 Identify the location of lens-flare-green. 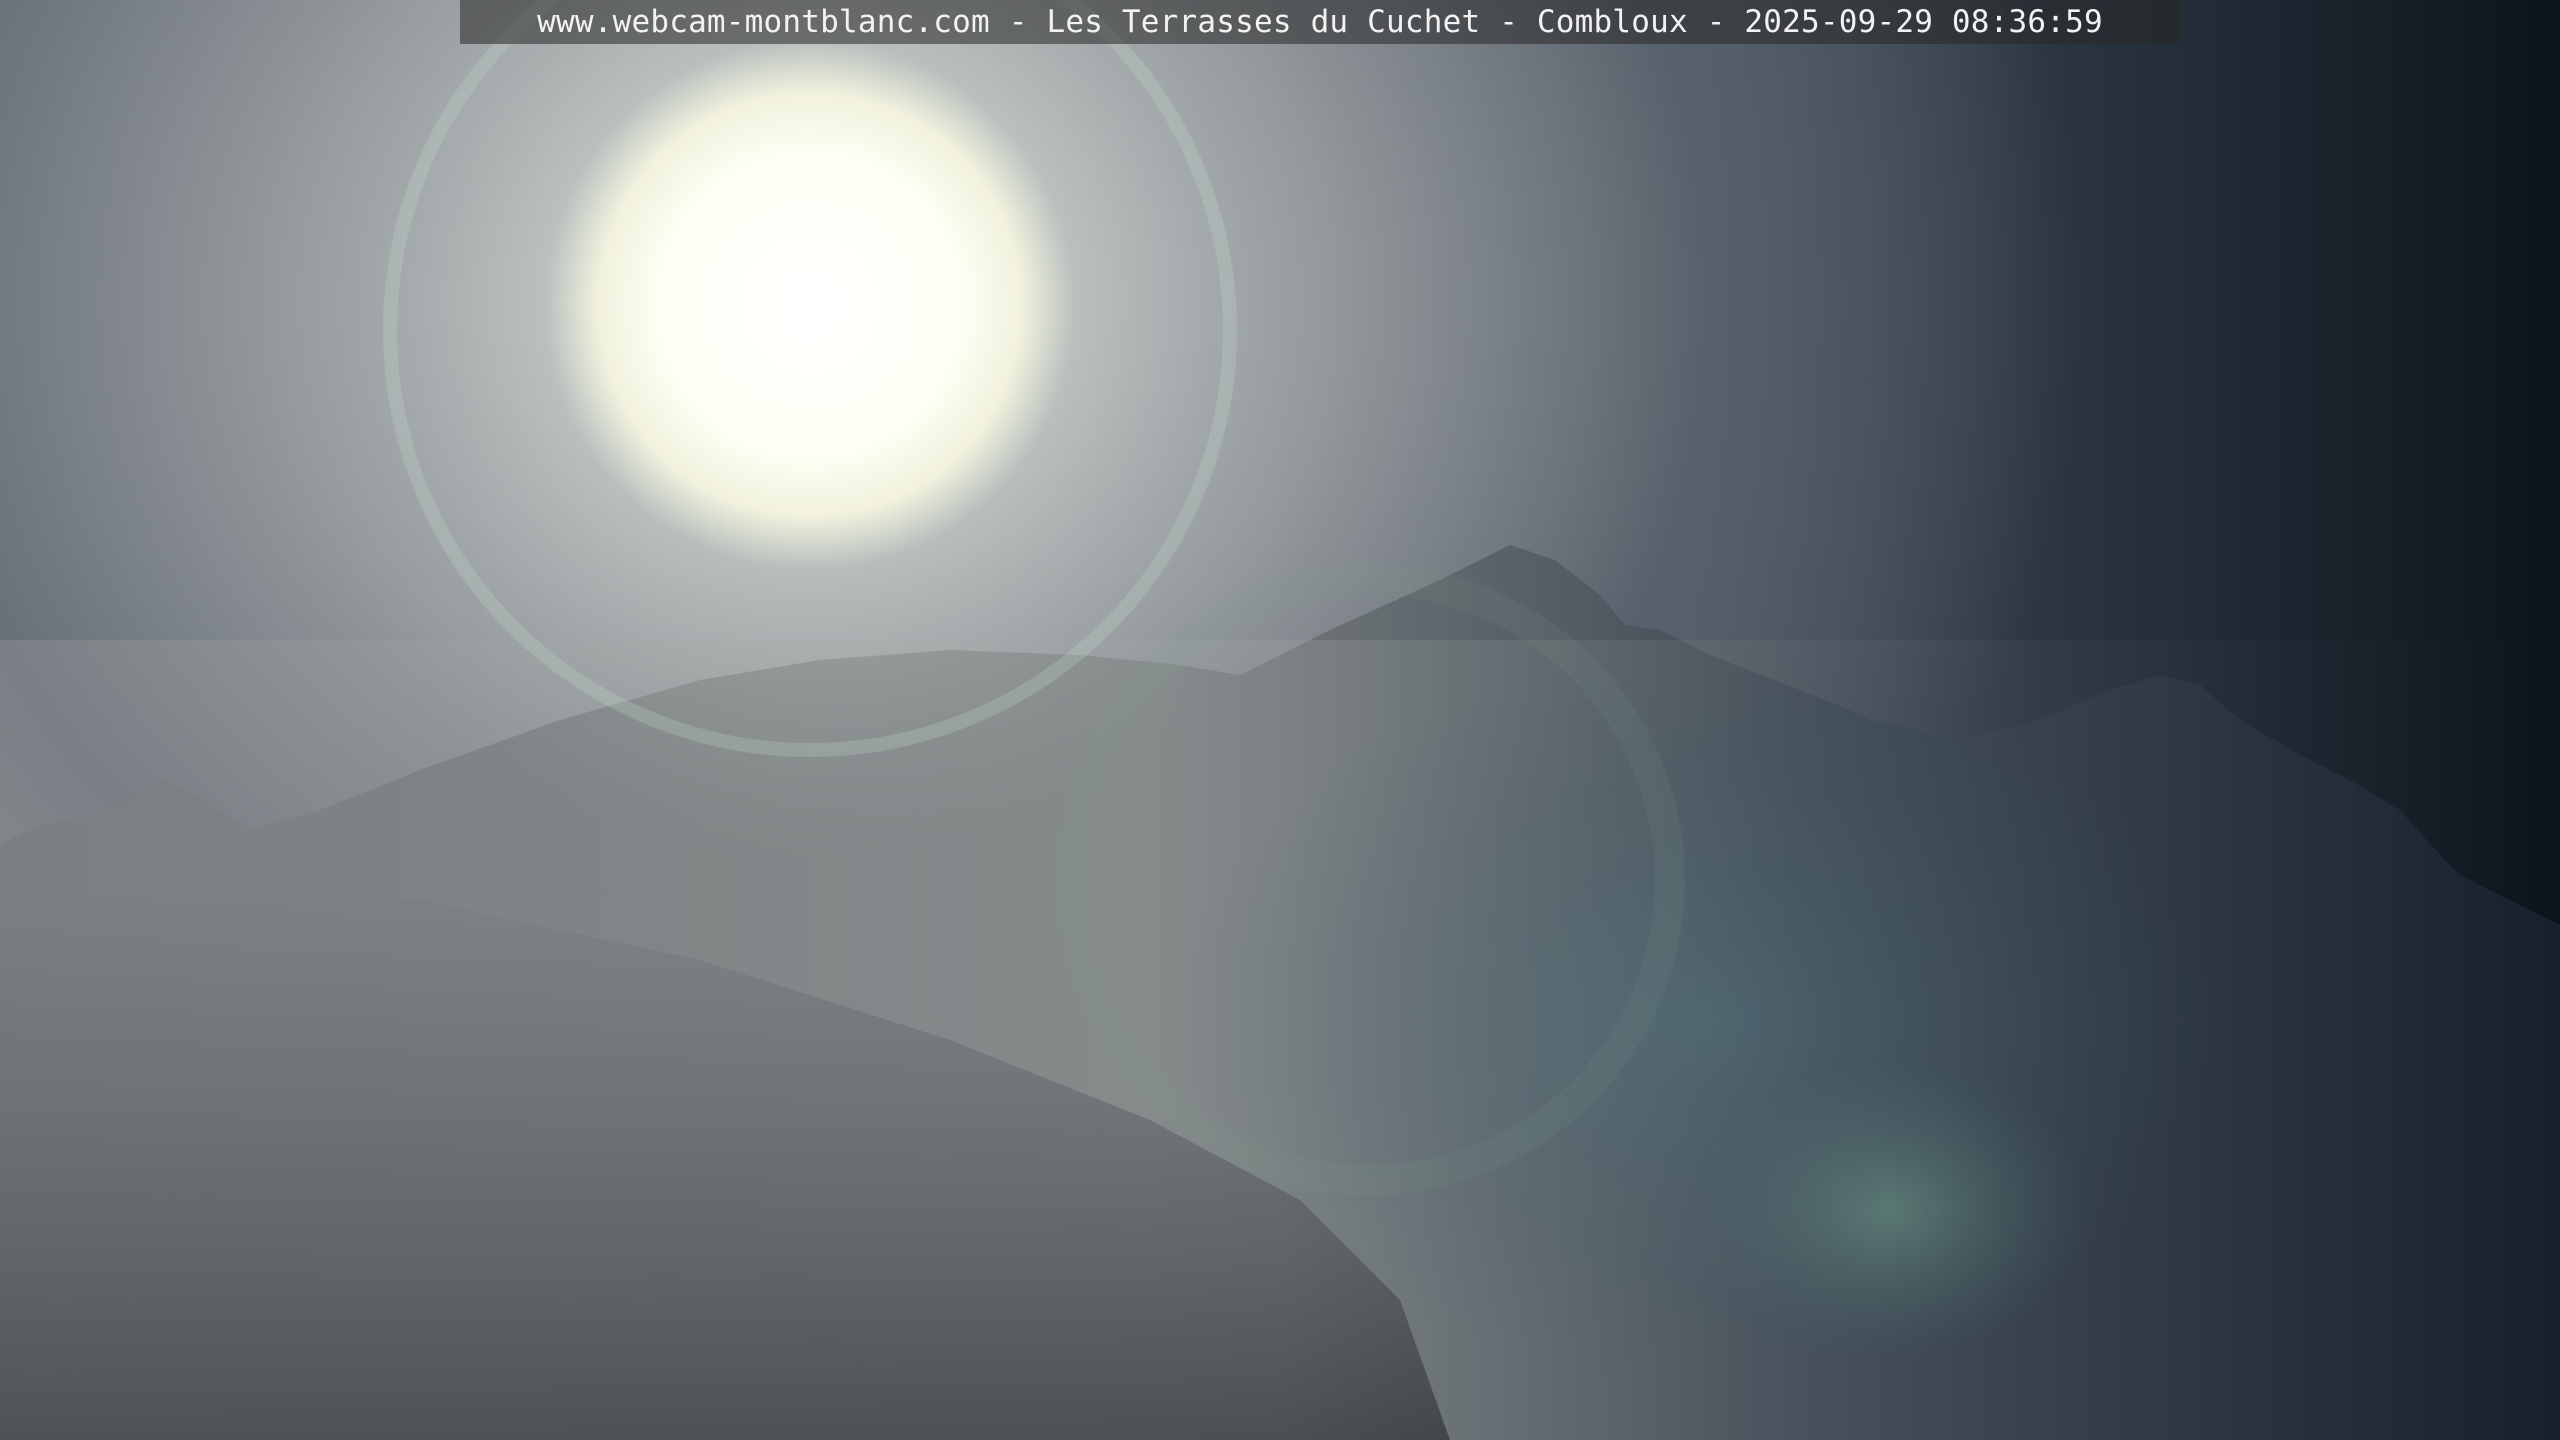
(1890, 1210).